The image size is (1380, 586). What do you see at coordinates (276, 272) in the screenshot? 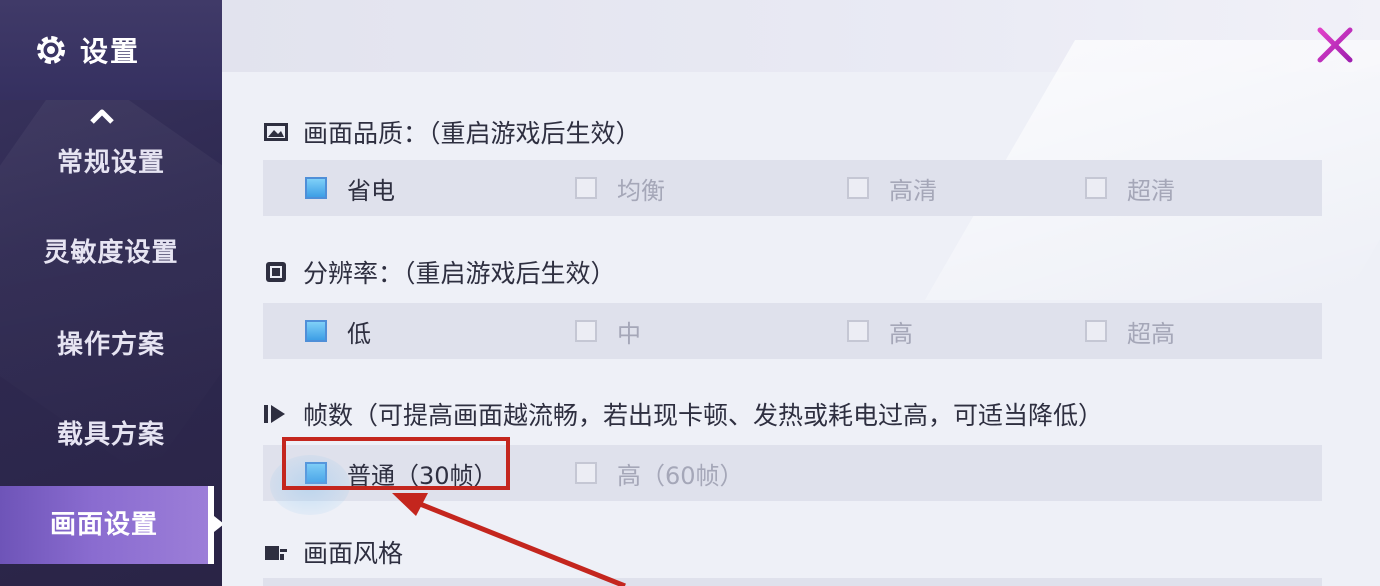
I see `resolution-icon` at bounding box center [276, 272].